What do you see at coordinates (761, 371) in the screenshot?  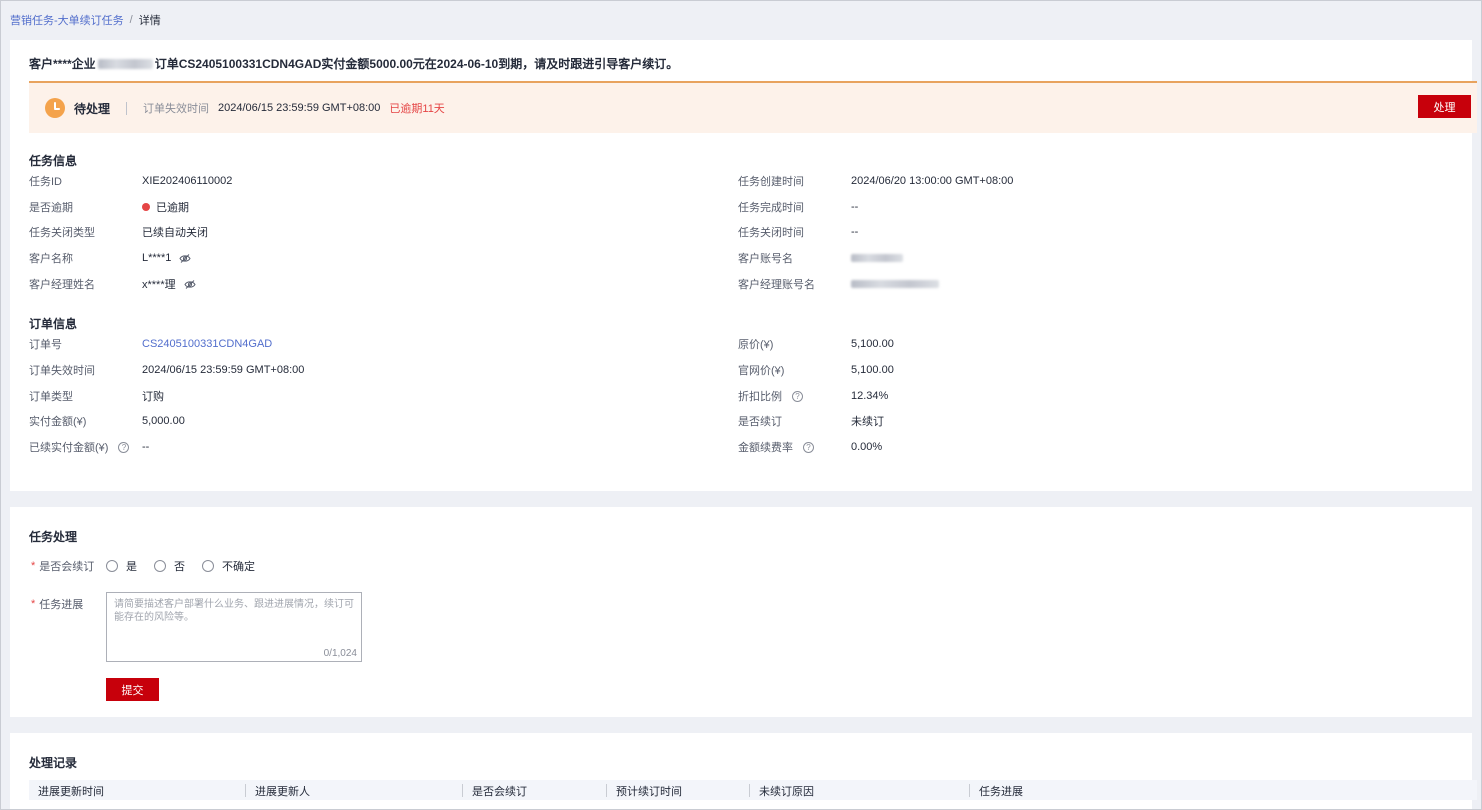 I see `field-label: 官网价(¥)` at bounding box center [761, 371].